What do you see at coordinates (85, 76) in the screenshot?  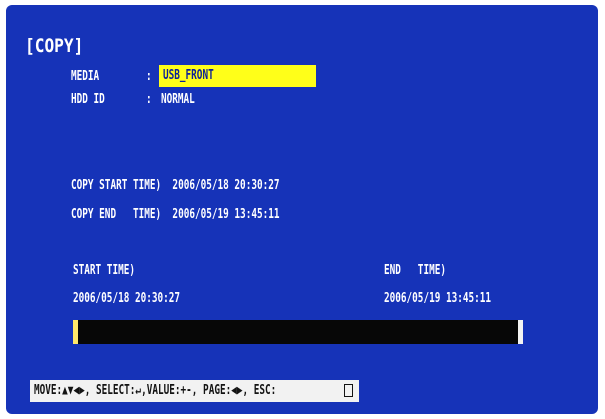 I see `media-label: MEDIA` at bounding box center [85, 76].